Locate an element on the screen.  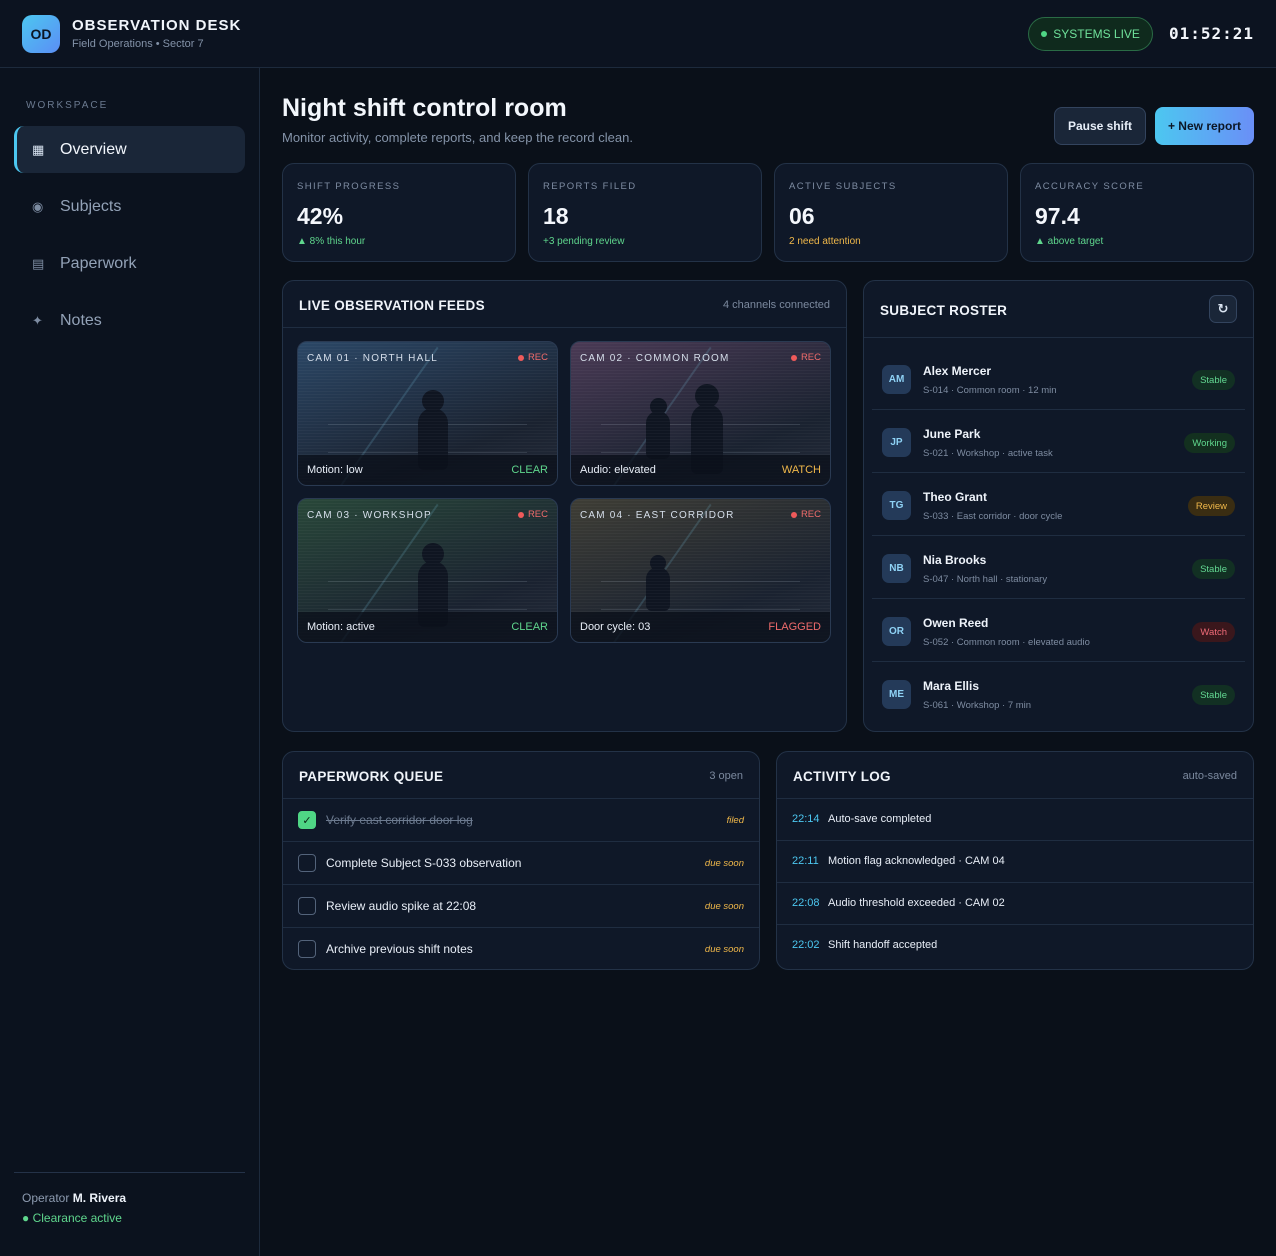
sidebar-item-notes: ✦ Notes is located at coordinates (129, 320).